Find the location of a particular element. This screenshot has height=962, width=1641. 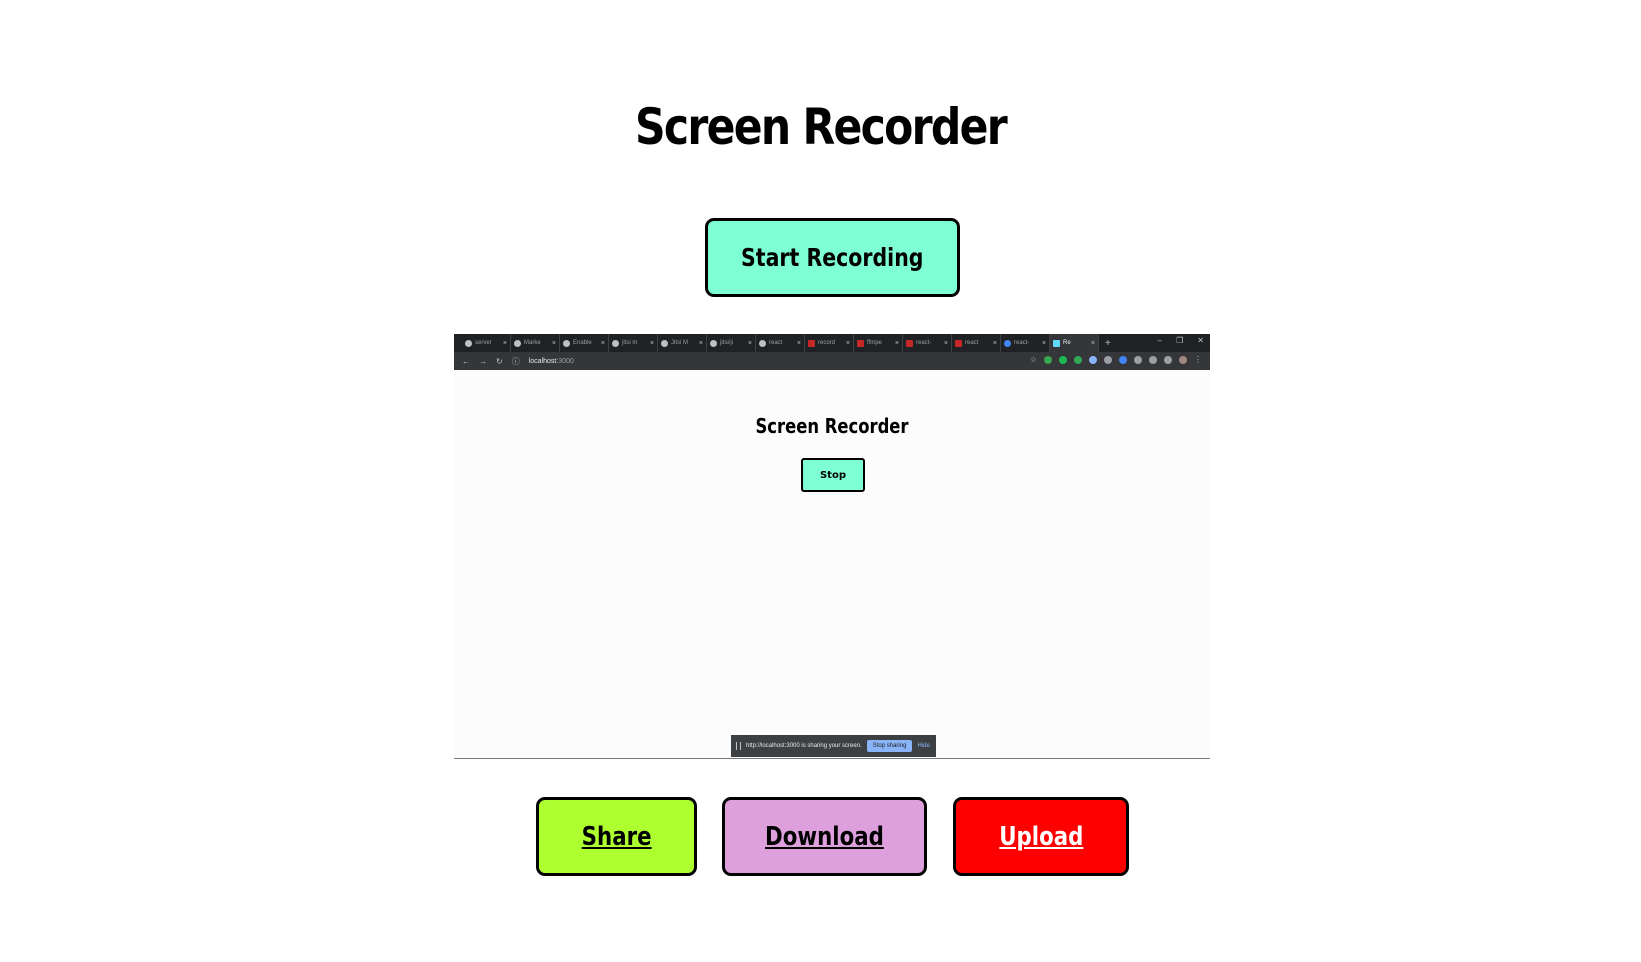

preview-tab: record × is located at coordinates (829, 343).